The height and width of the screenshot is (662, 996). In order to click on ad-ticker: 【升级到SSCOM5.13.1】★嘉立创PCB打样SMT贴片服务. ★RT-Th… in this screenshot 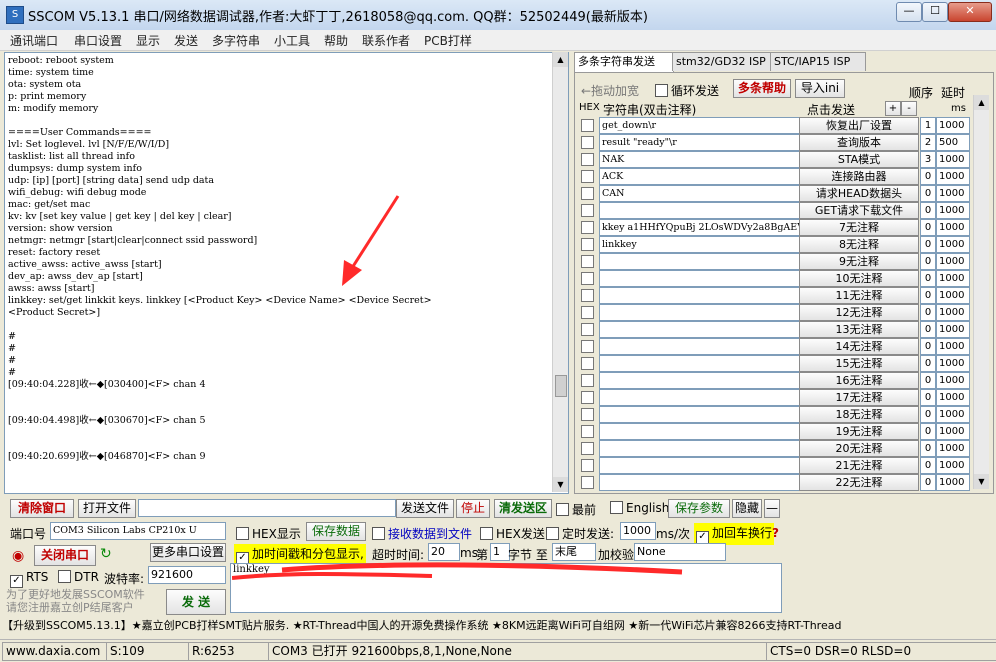, I will do `click(498, 626)`.